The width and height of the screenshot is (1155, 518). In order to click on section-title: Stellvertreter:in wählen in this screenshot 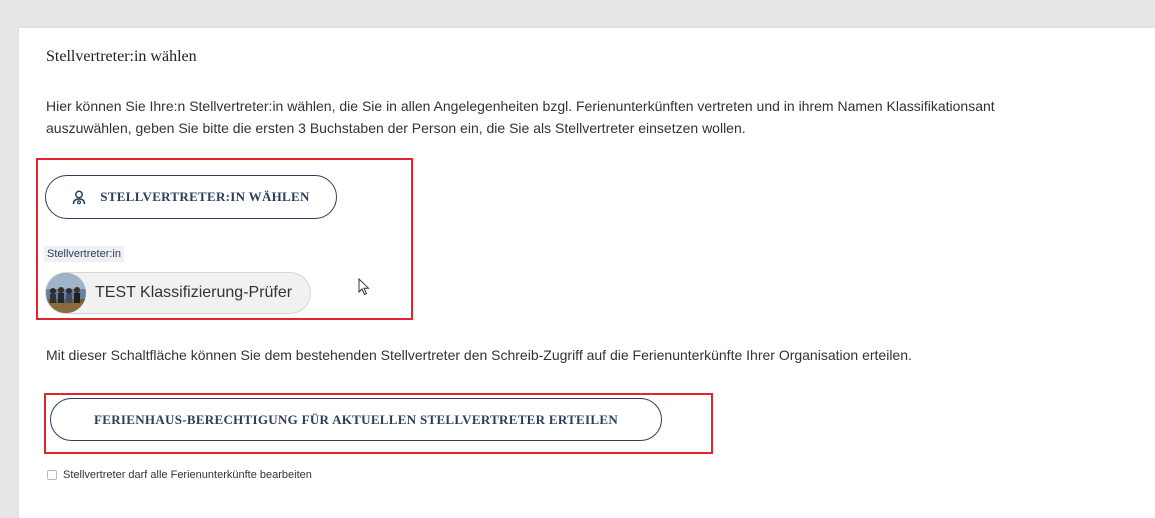, I will do `click(121, 56)`.